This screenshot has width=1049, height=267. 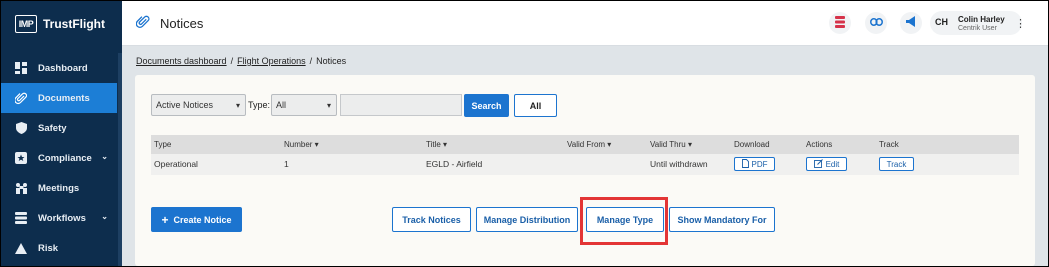 What do you see at coordinates (941, 22) in the screenshot?
I see `avatar: CH` at bounding box center [941, 22].